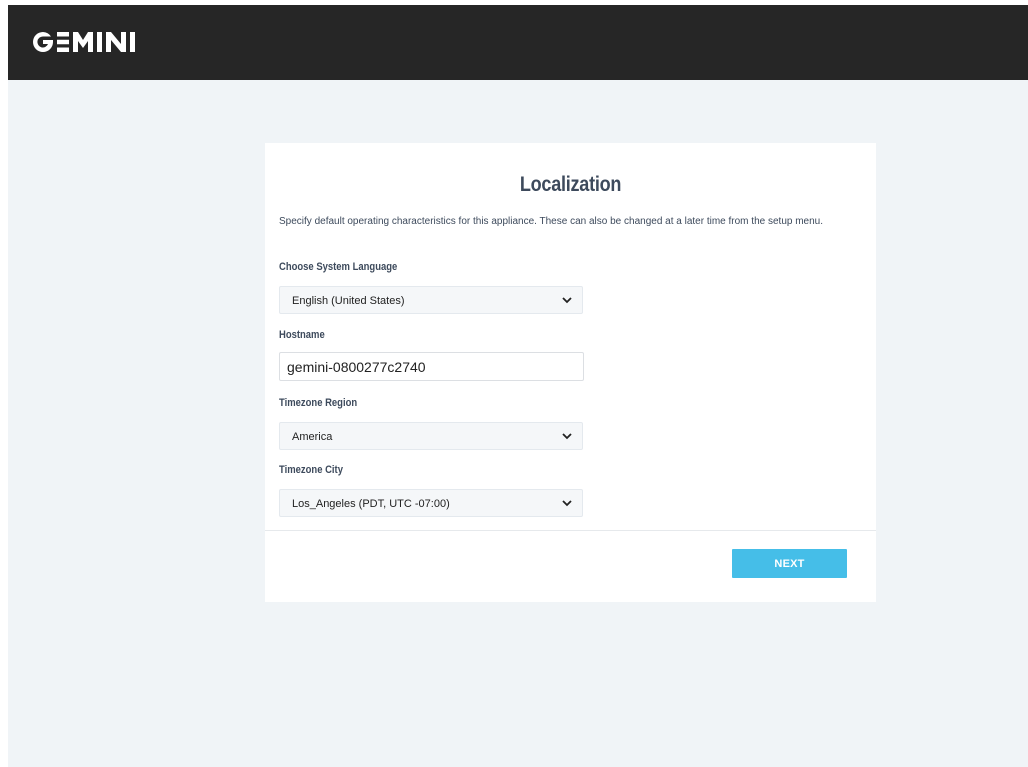 The height and width of the screenshot is (767, 1028). What do you see at coordinates (371, 504) in the screenshot?
I see `timezone-city-select-value: Los_Angeles (PDT, UTC -07:00)` at bounding box center [371, 504].